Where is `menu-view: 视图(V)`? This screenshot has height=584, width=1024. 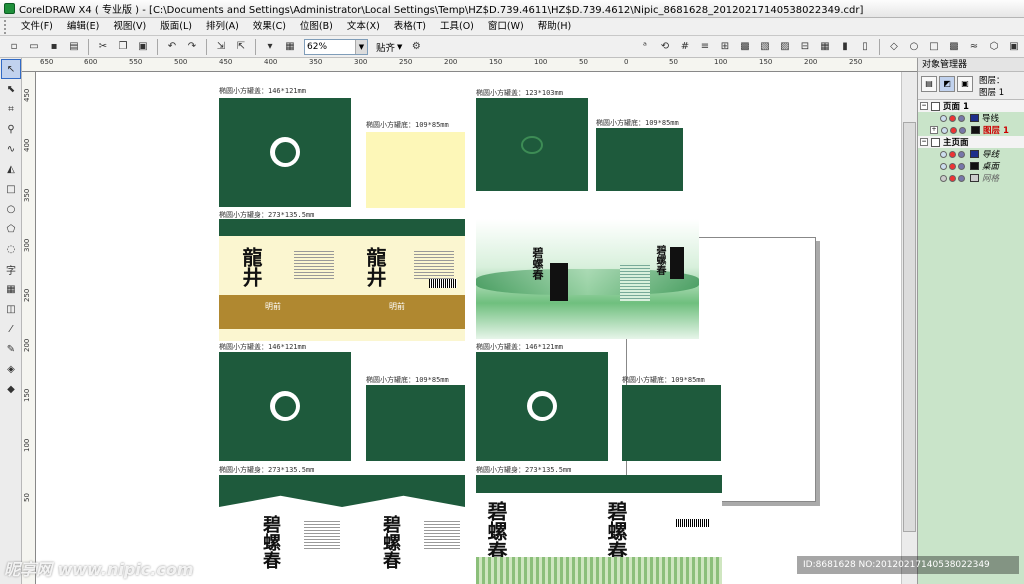
menu-view: 视图(V) is located at coordinates (129, 27).